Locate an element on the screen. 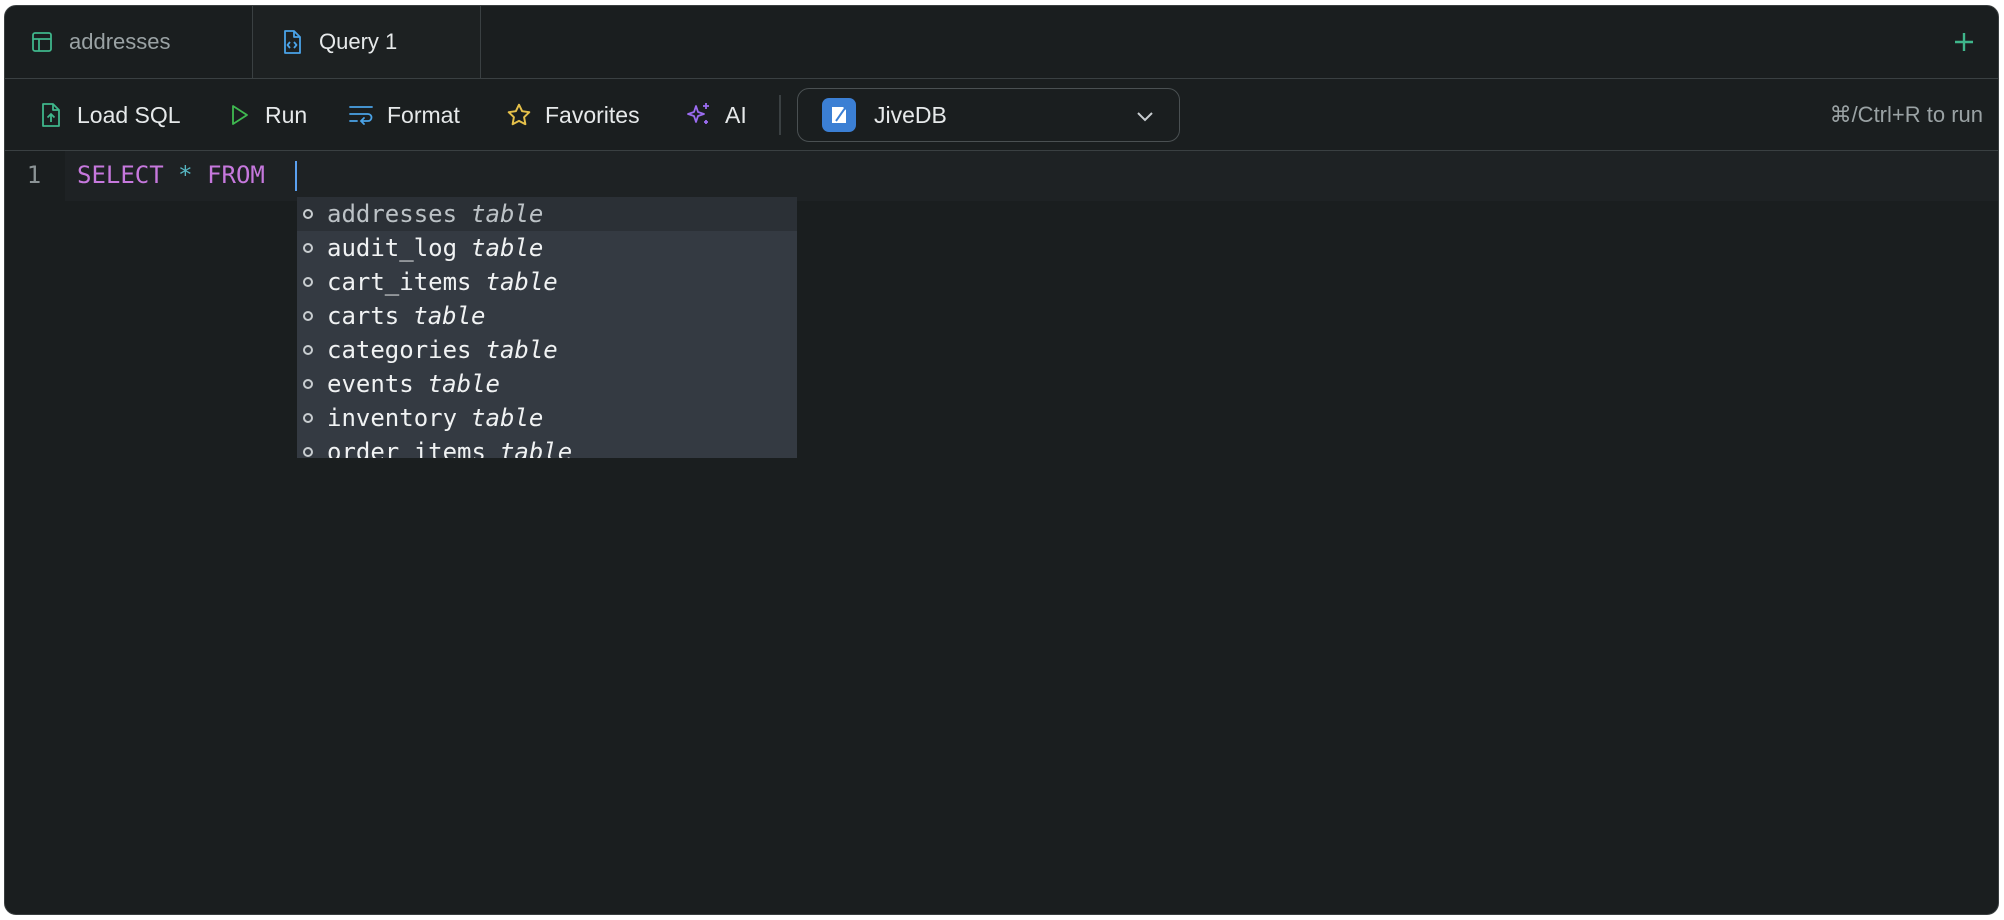 The height and width of the screenshot is (920, 2004). table-icon is located at coordinates (42, 42).